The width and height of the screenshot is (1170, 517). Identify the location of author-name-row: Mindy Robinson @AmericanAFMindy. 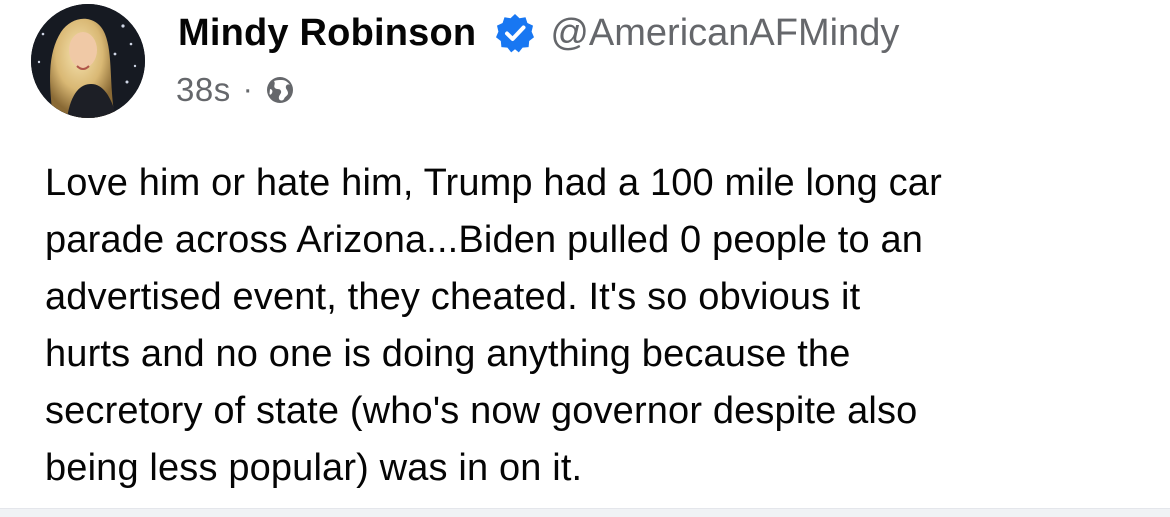
(538, 33).